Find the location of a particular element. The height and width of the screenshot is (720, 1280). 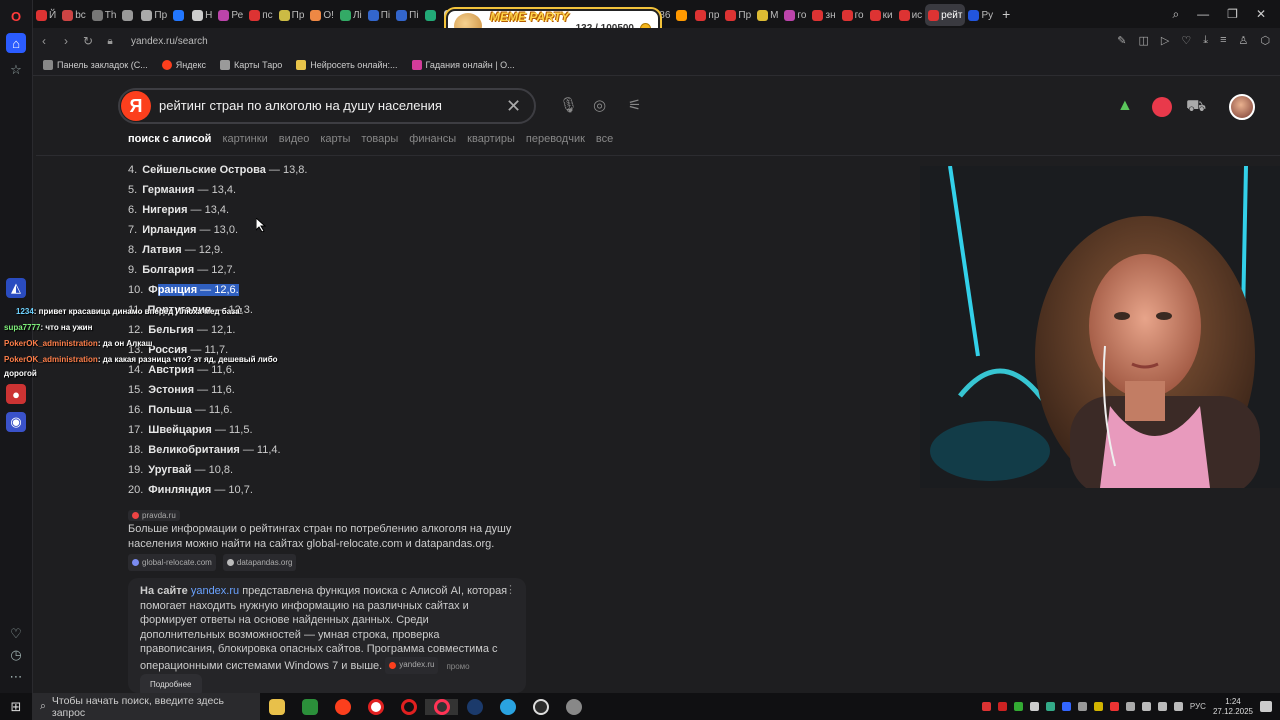

tab-all: все is located at coordinates (604, 139).